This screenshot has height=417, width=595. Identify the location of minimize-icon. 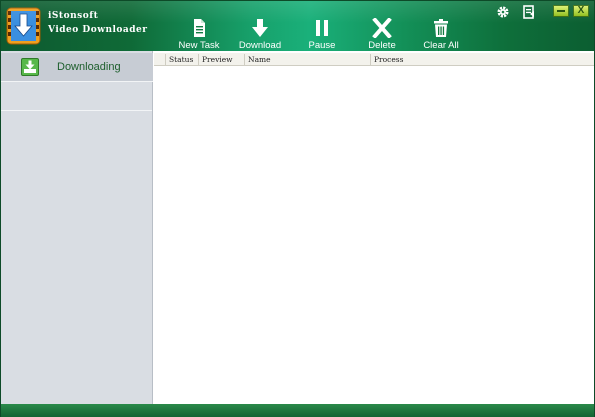
(561, 11).